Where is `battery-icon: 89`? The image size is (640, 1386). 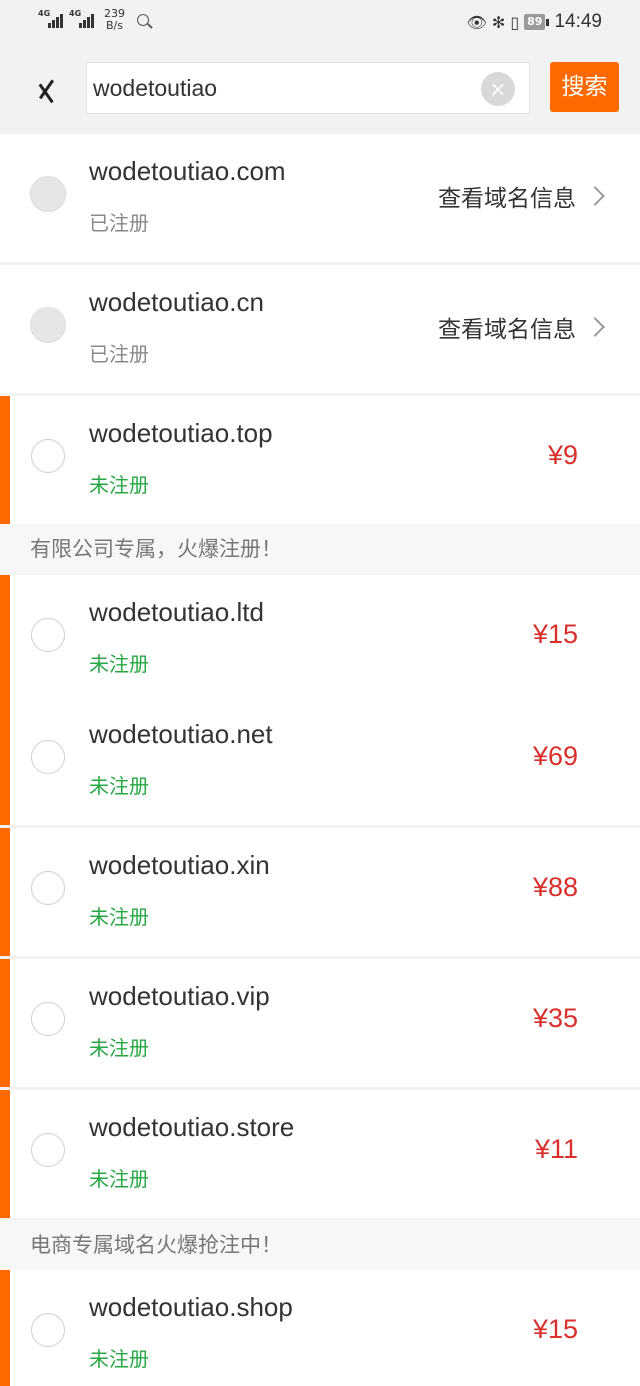 battery-icon: 89 is located at coordinates (537, 22).